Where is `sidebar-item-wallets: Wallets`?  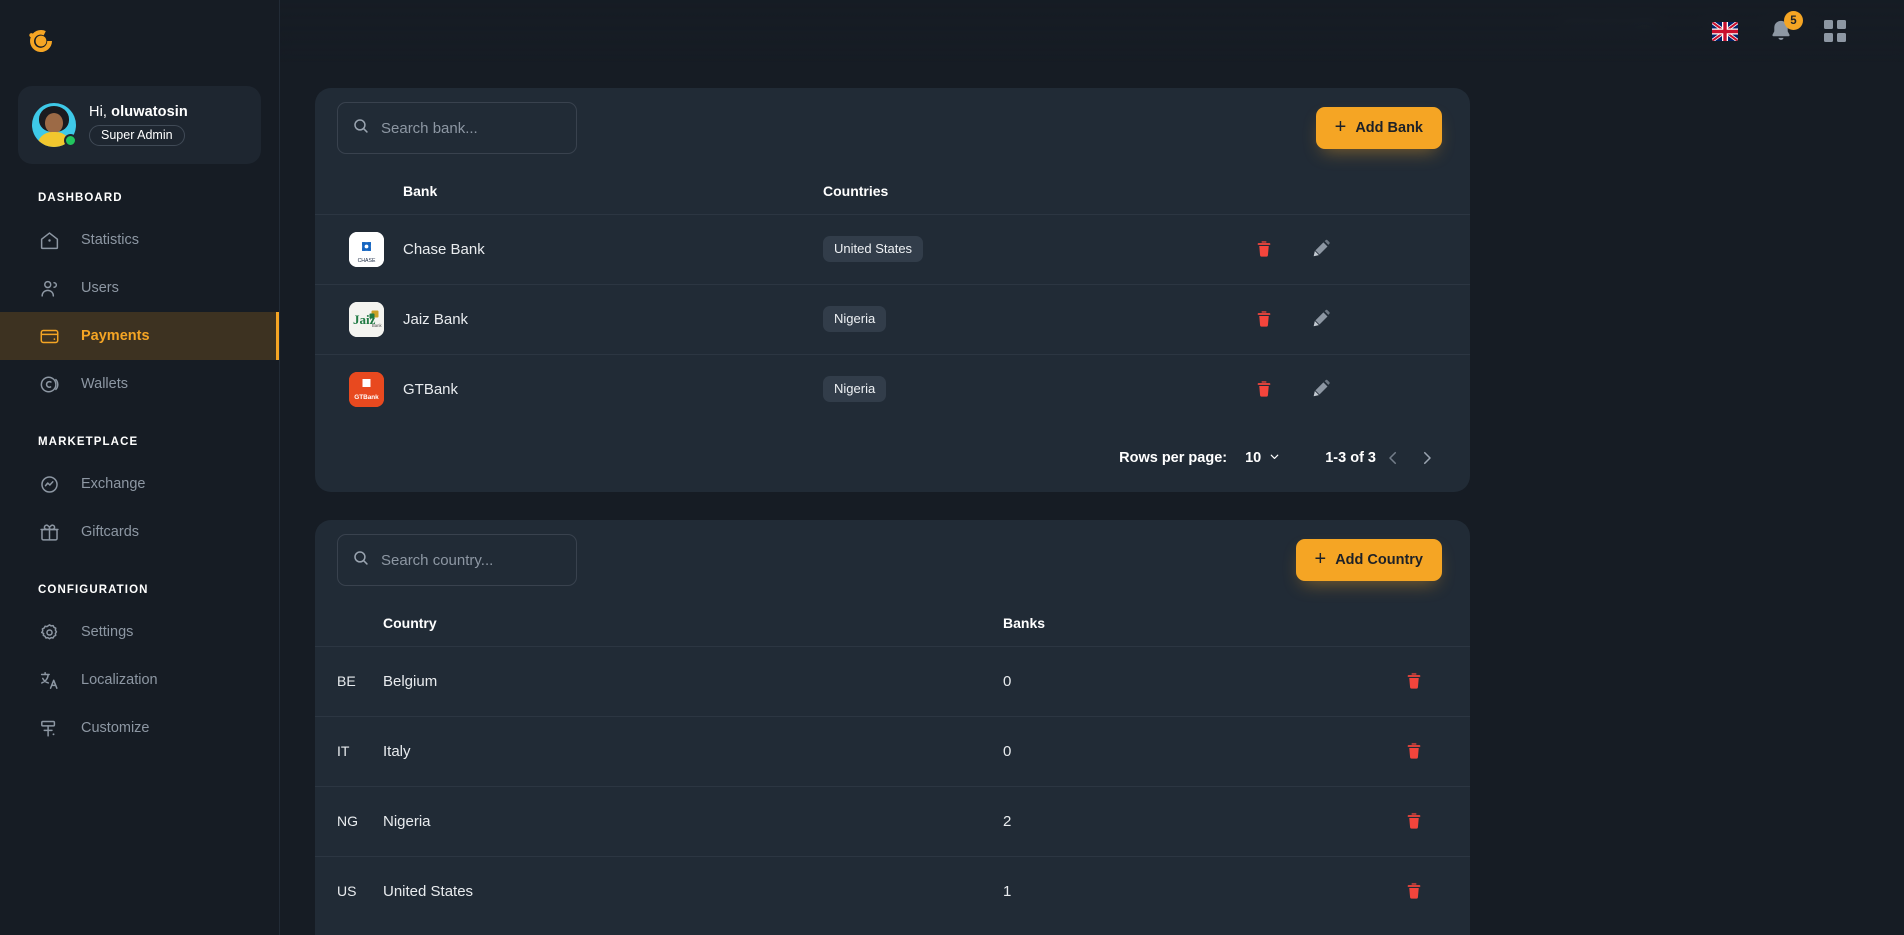
sidebar-item-wallets: Wallets is located at coordinates (139, 384).